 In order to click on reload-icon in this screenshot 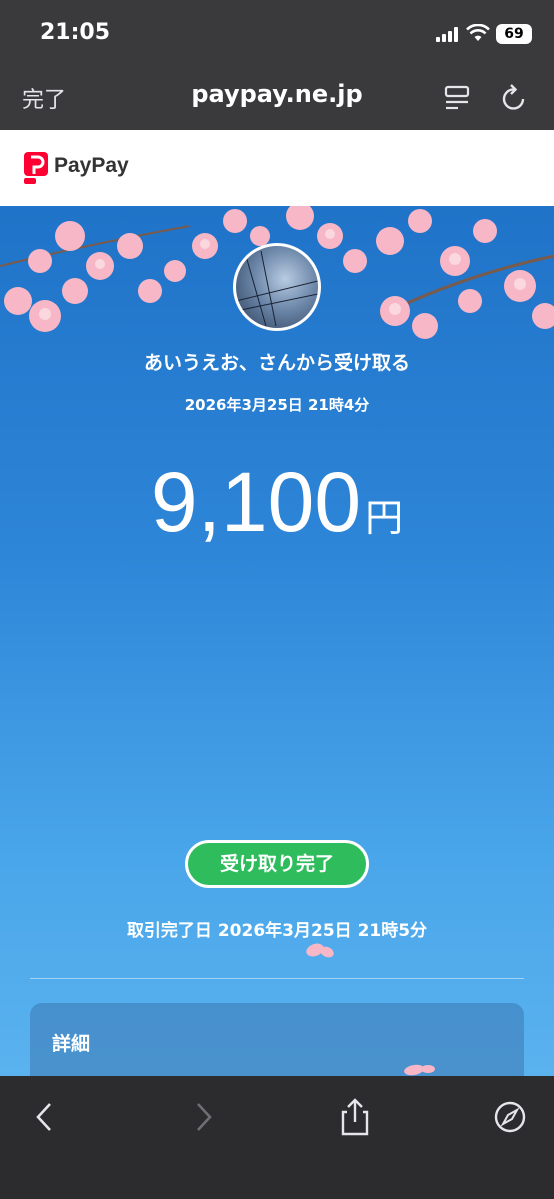, I will do `click(514, 97)`.